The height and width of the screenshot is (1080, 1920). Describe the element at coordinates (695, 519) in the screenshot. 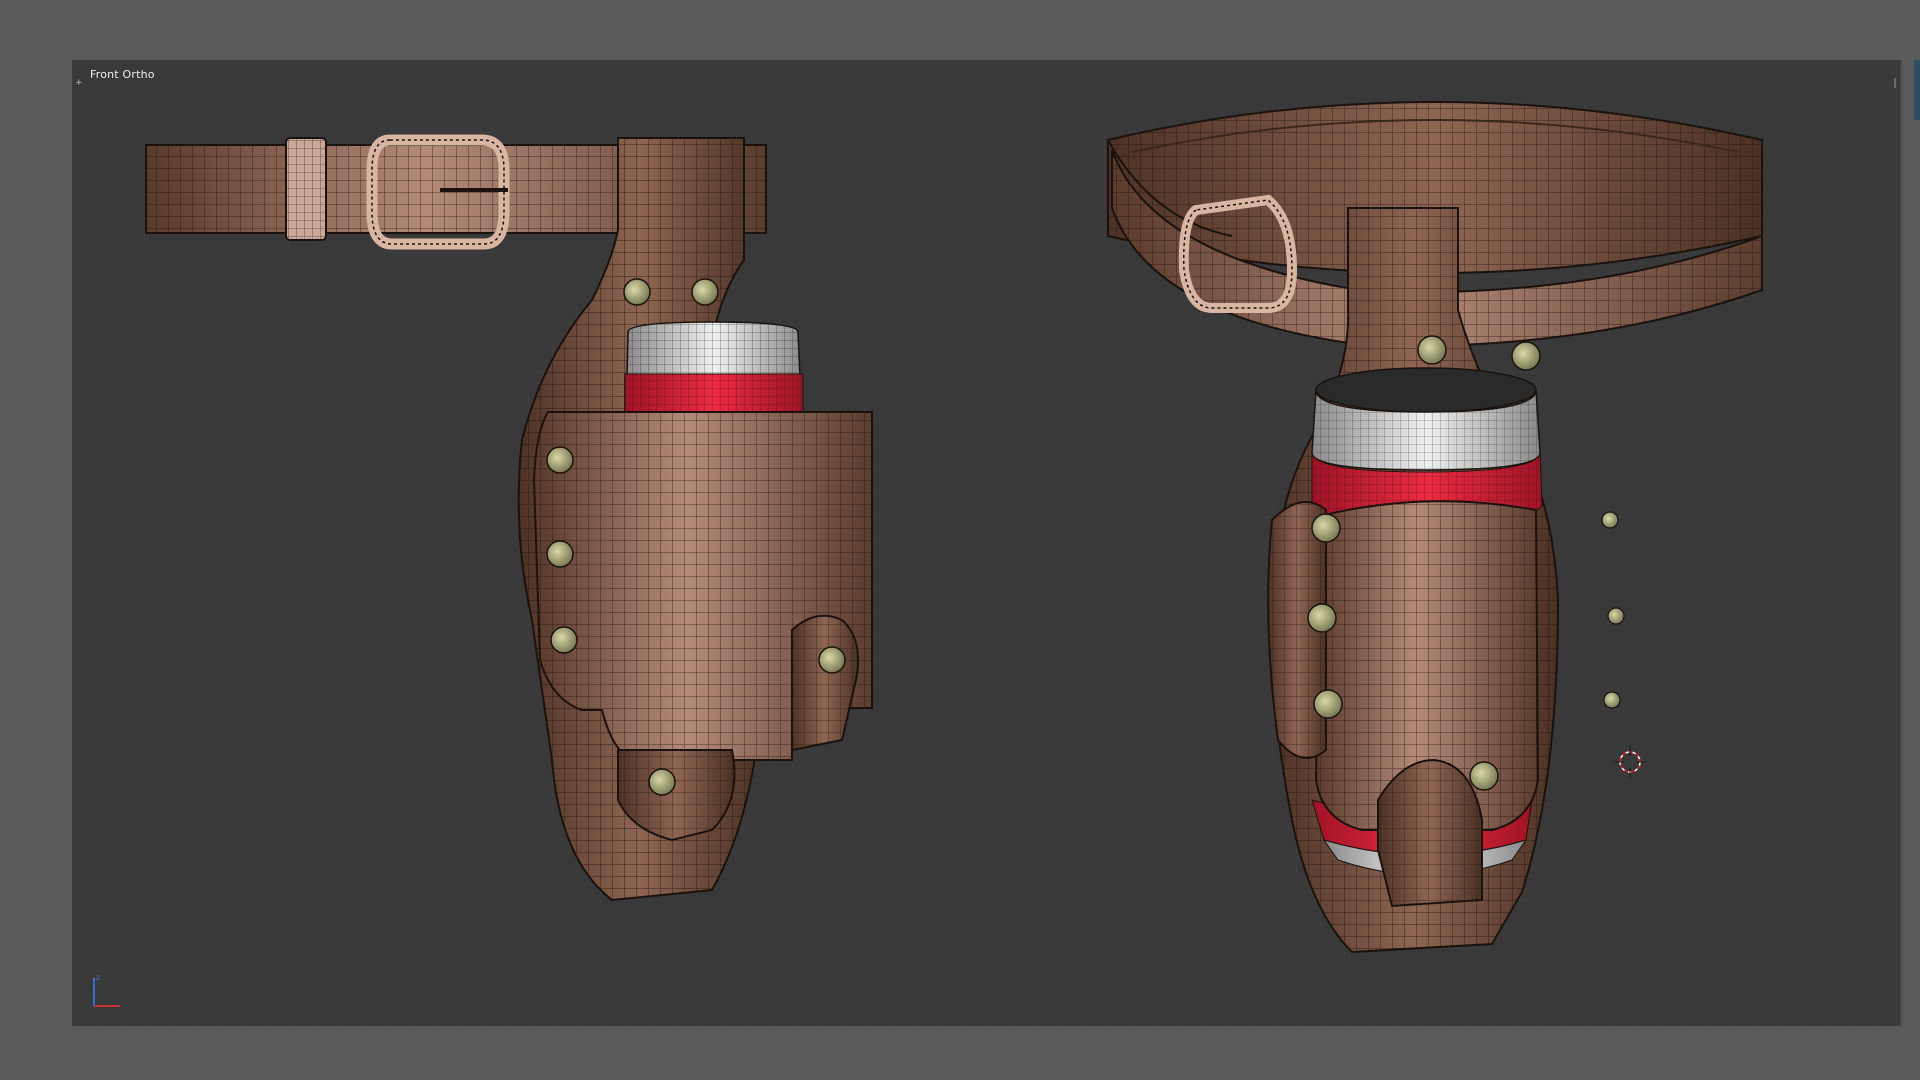

I see `holster-front` at that location.